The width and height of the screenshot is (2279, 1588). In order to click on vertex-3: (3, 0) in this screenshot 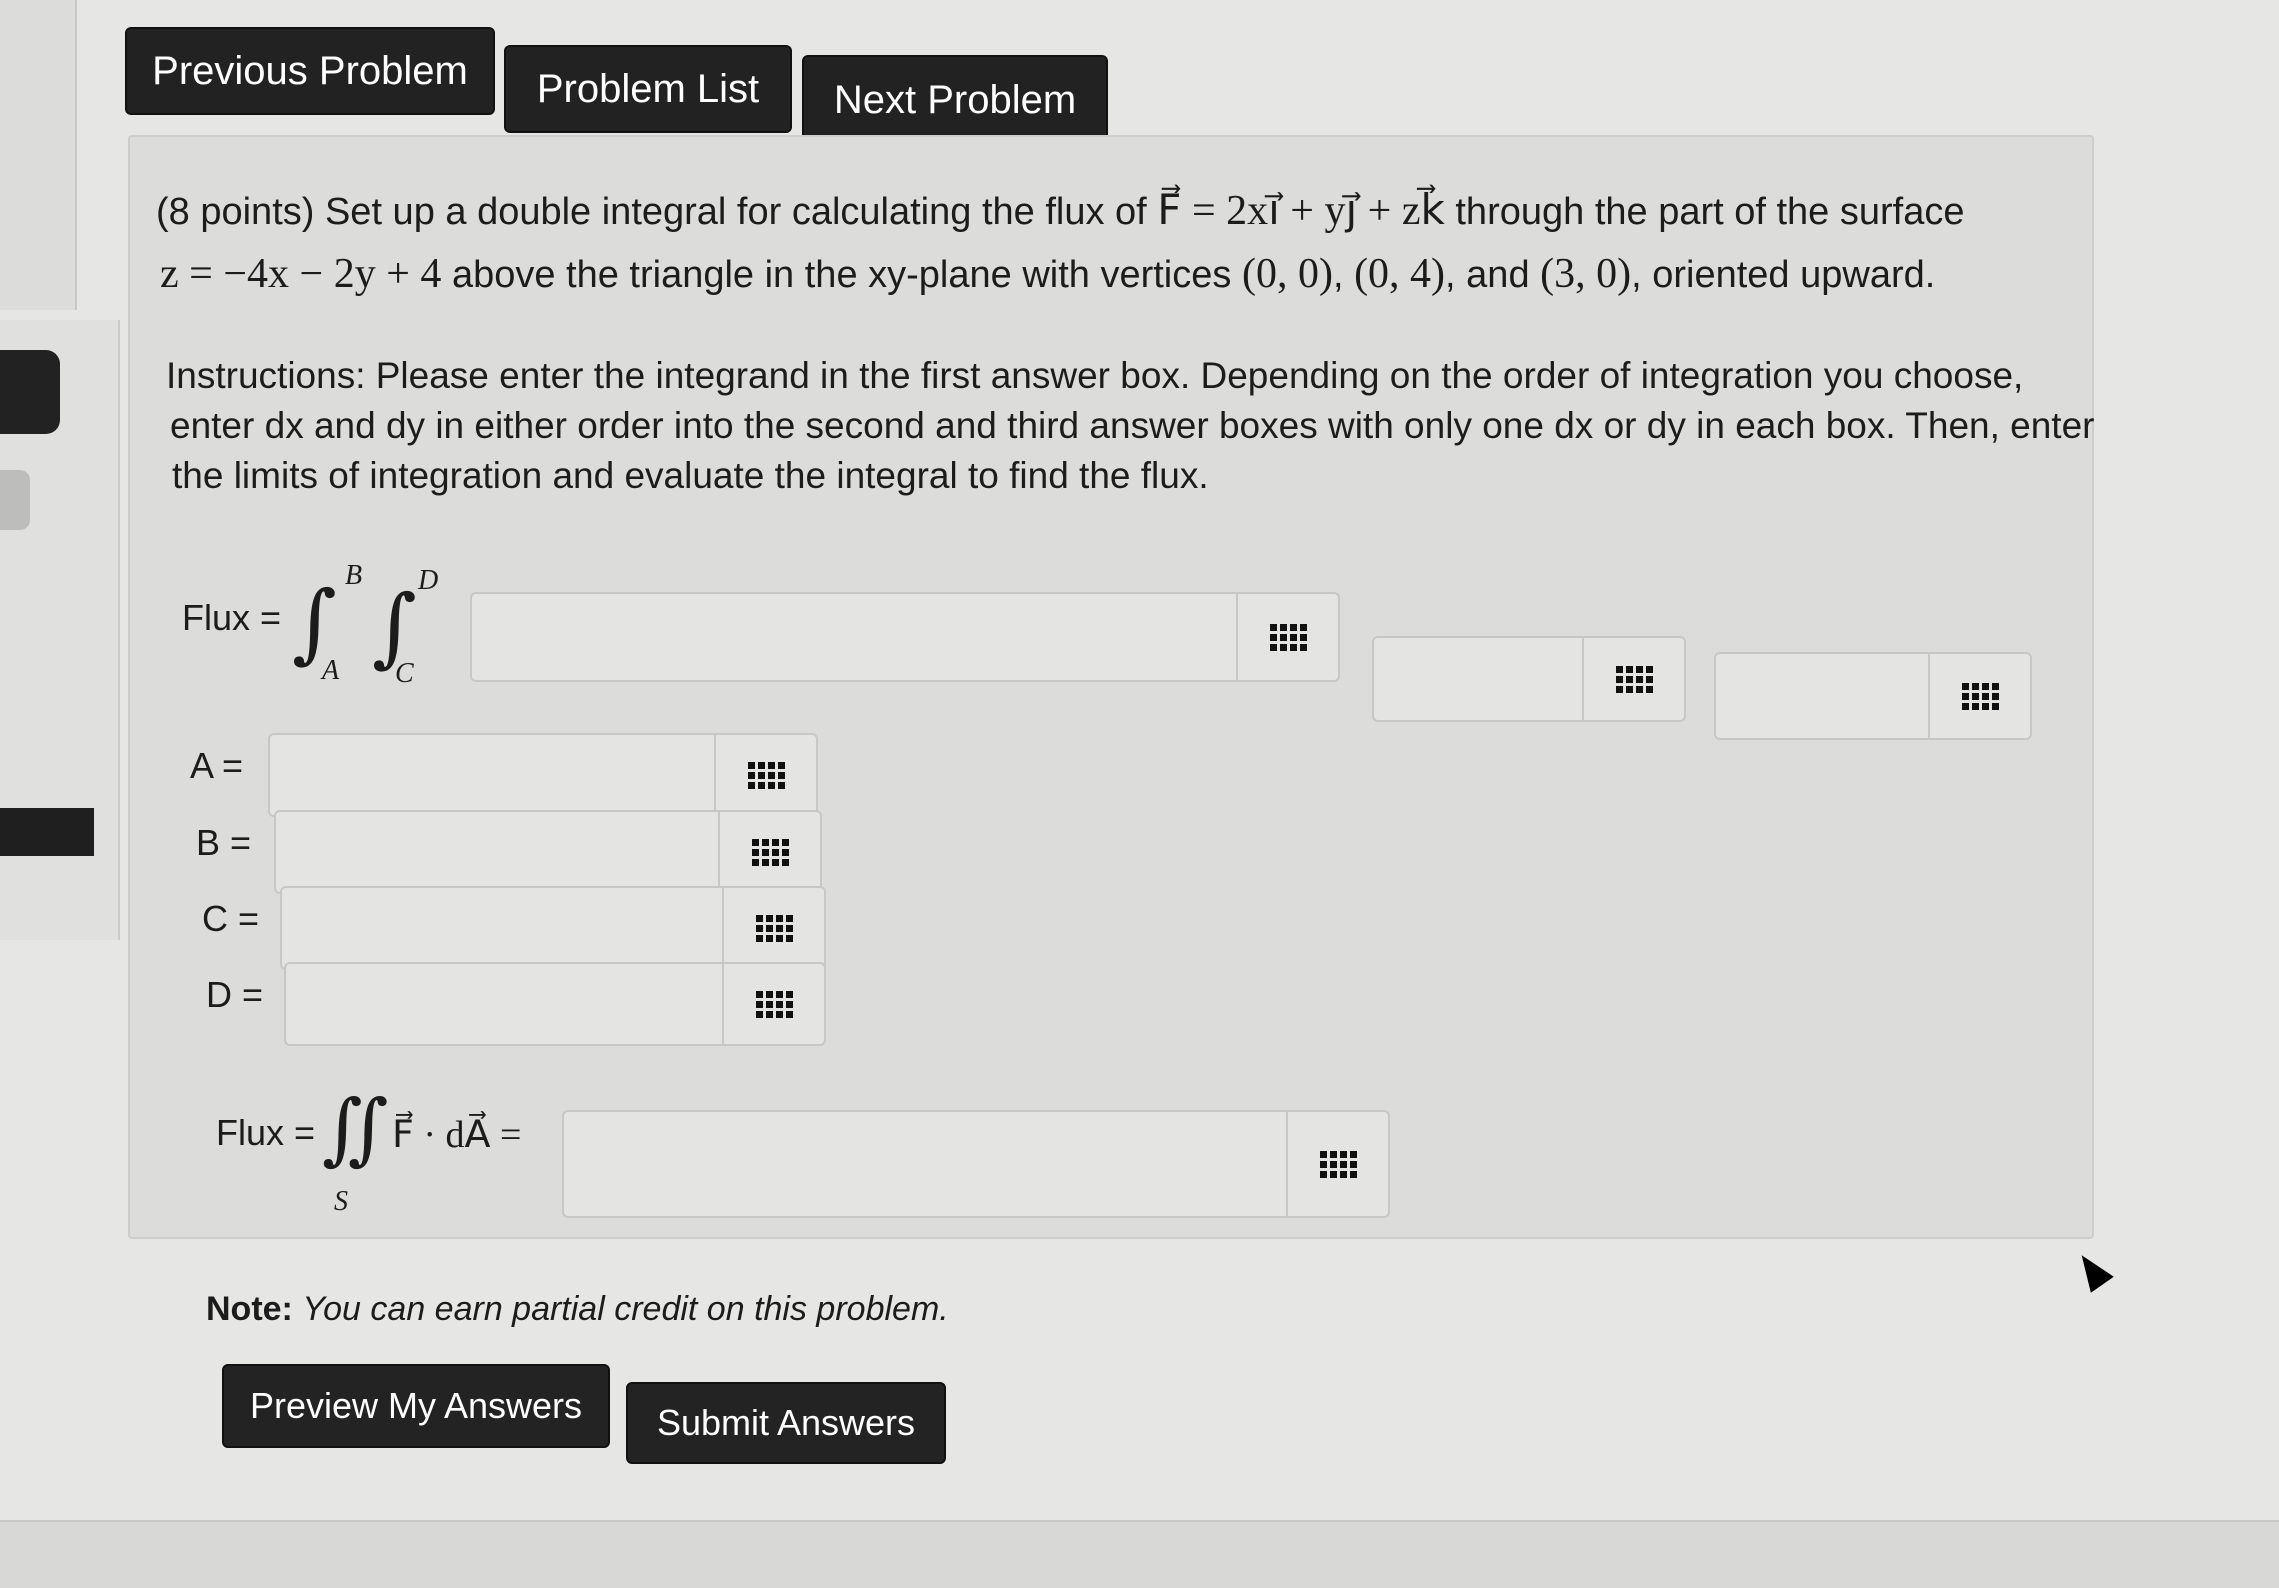, I will do `click(1586, 274)`.